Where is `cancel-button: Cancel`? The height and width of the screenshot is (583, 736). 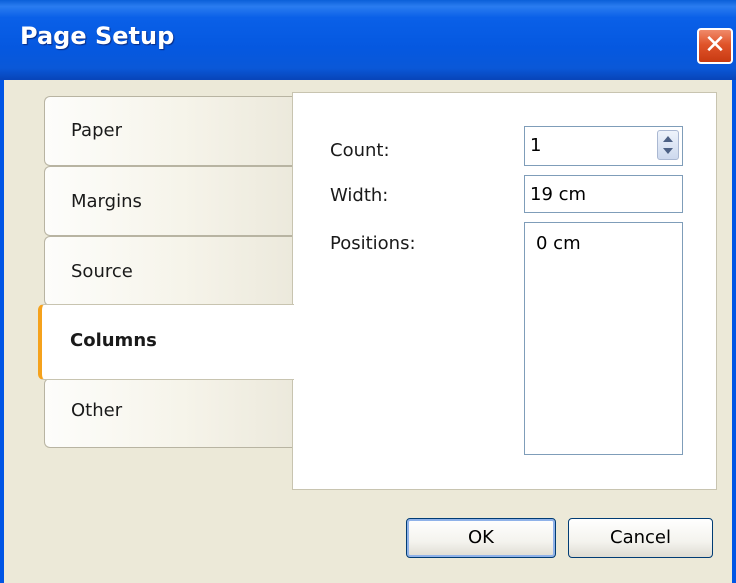 cancel-button: Cancel is located at coordinates (640, 538).